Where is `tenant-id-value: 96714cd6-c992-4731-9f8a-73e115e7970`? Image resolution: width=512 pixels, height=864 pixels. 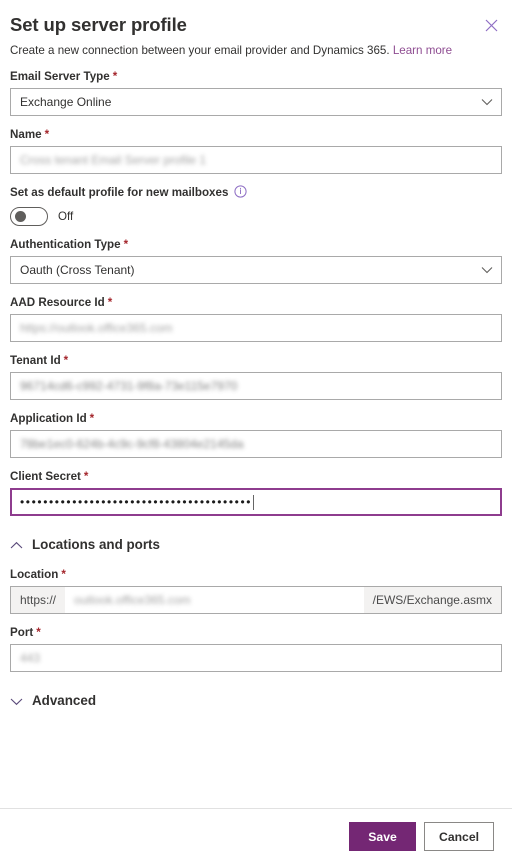 tenant-id-value: 96714cd6-c992-4731-9f8a-73e115e7970 is located at coordinates (129, 386).